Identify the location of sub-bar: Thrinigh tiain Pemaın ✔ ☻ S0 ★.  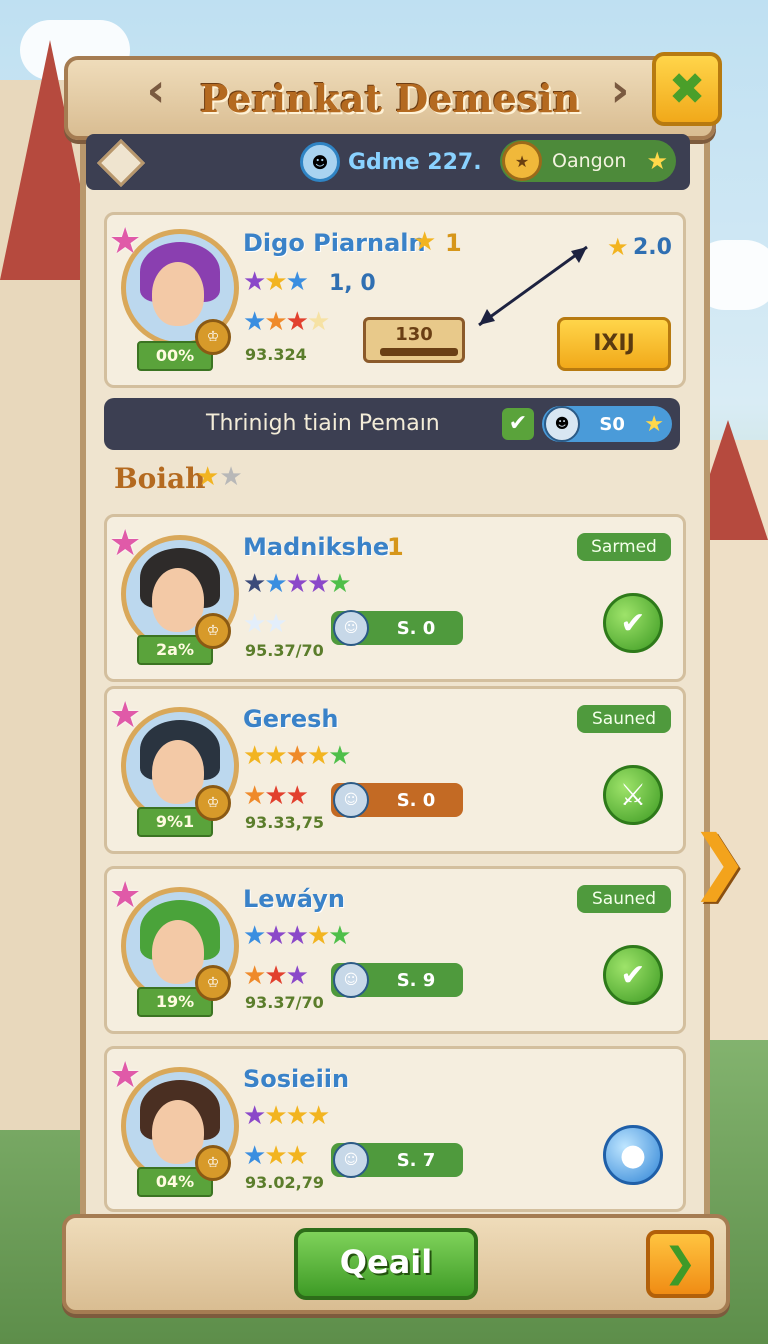
(392, 424).